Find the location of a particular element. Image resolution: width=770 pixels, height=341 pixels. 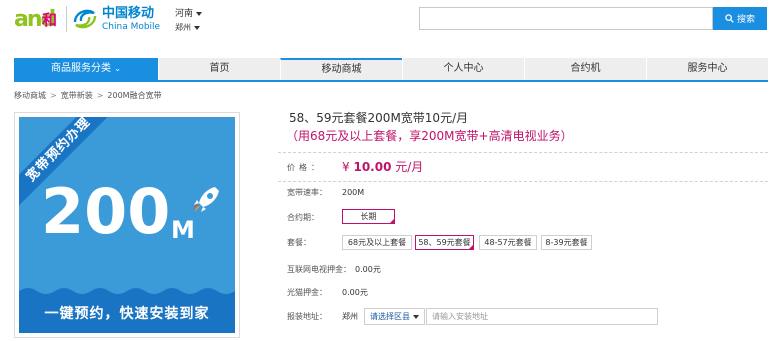

package-option-8-39: 8-39元套餐 is located at coordinates (566, 242).